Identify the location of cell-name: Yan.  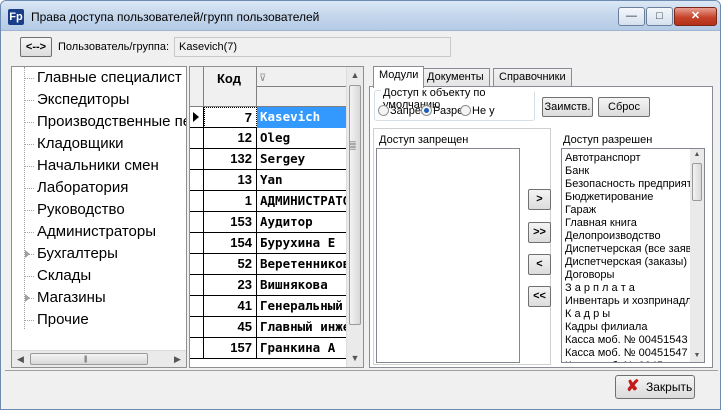
(302, 180).